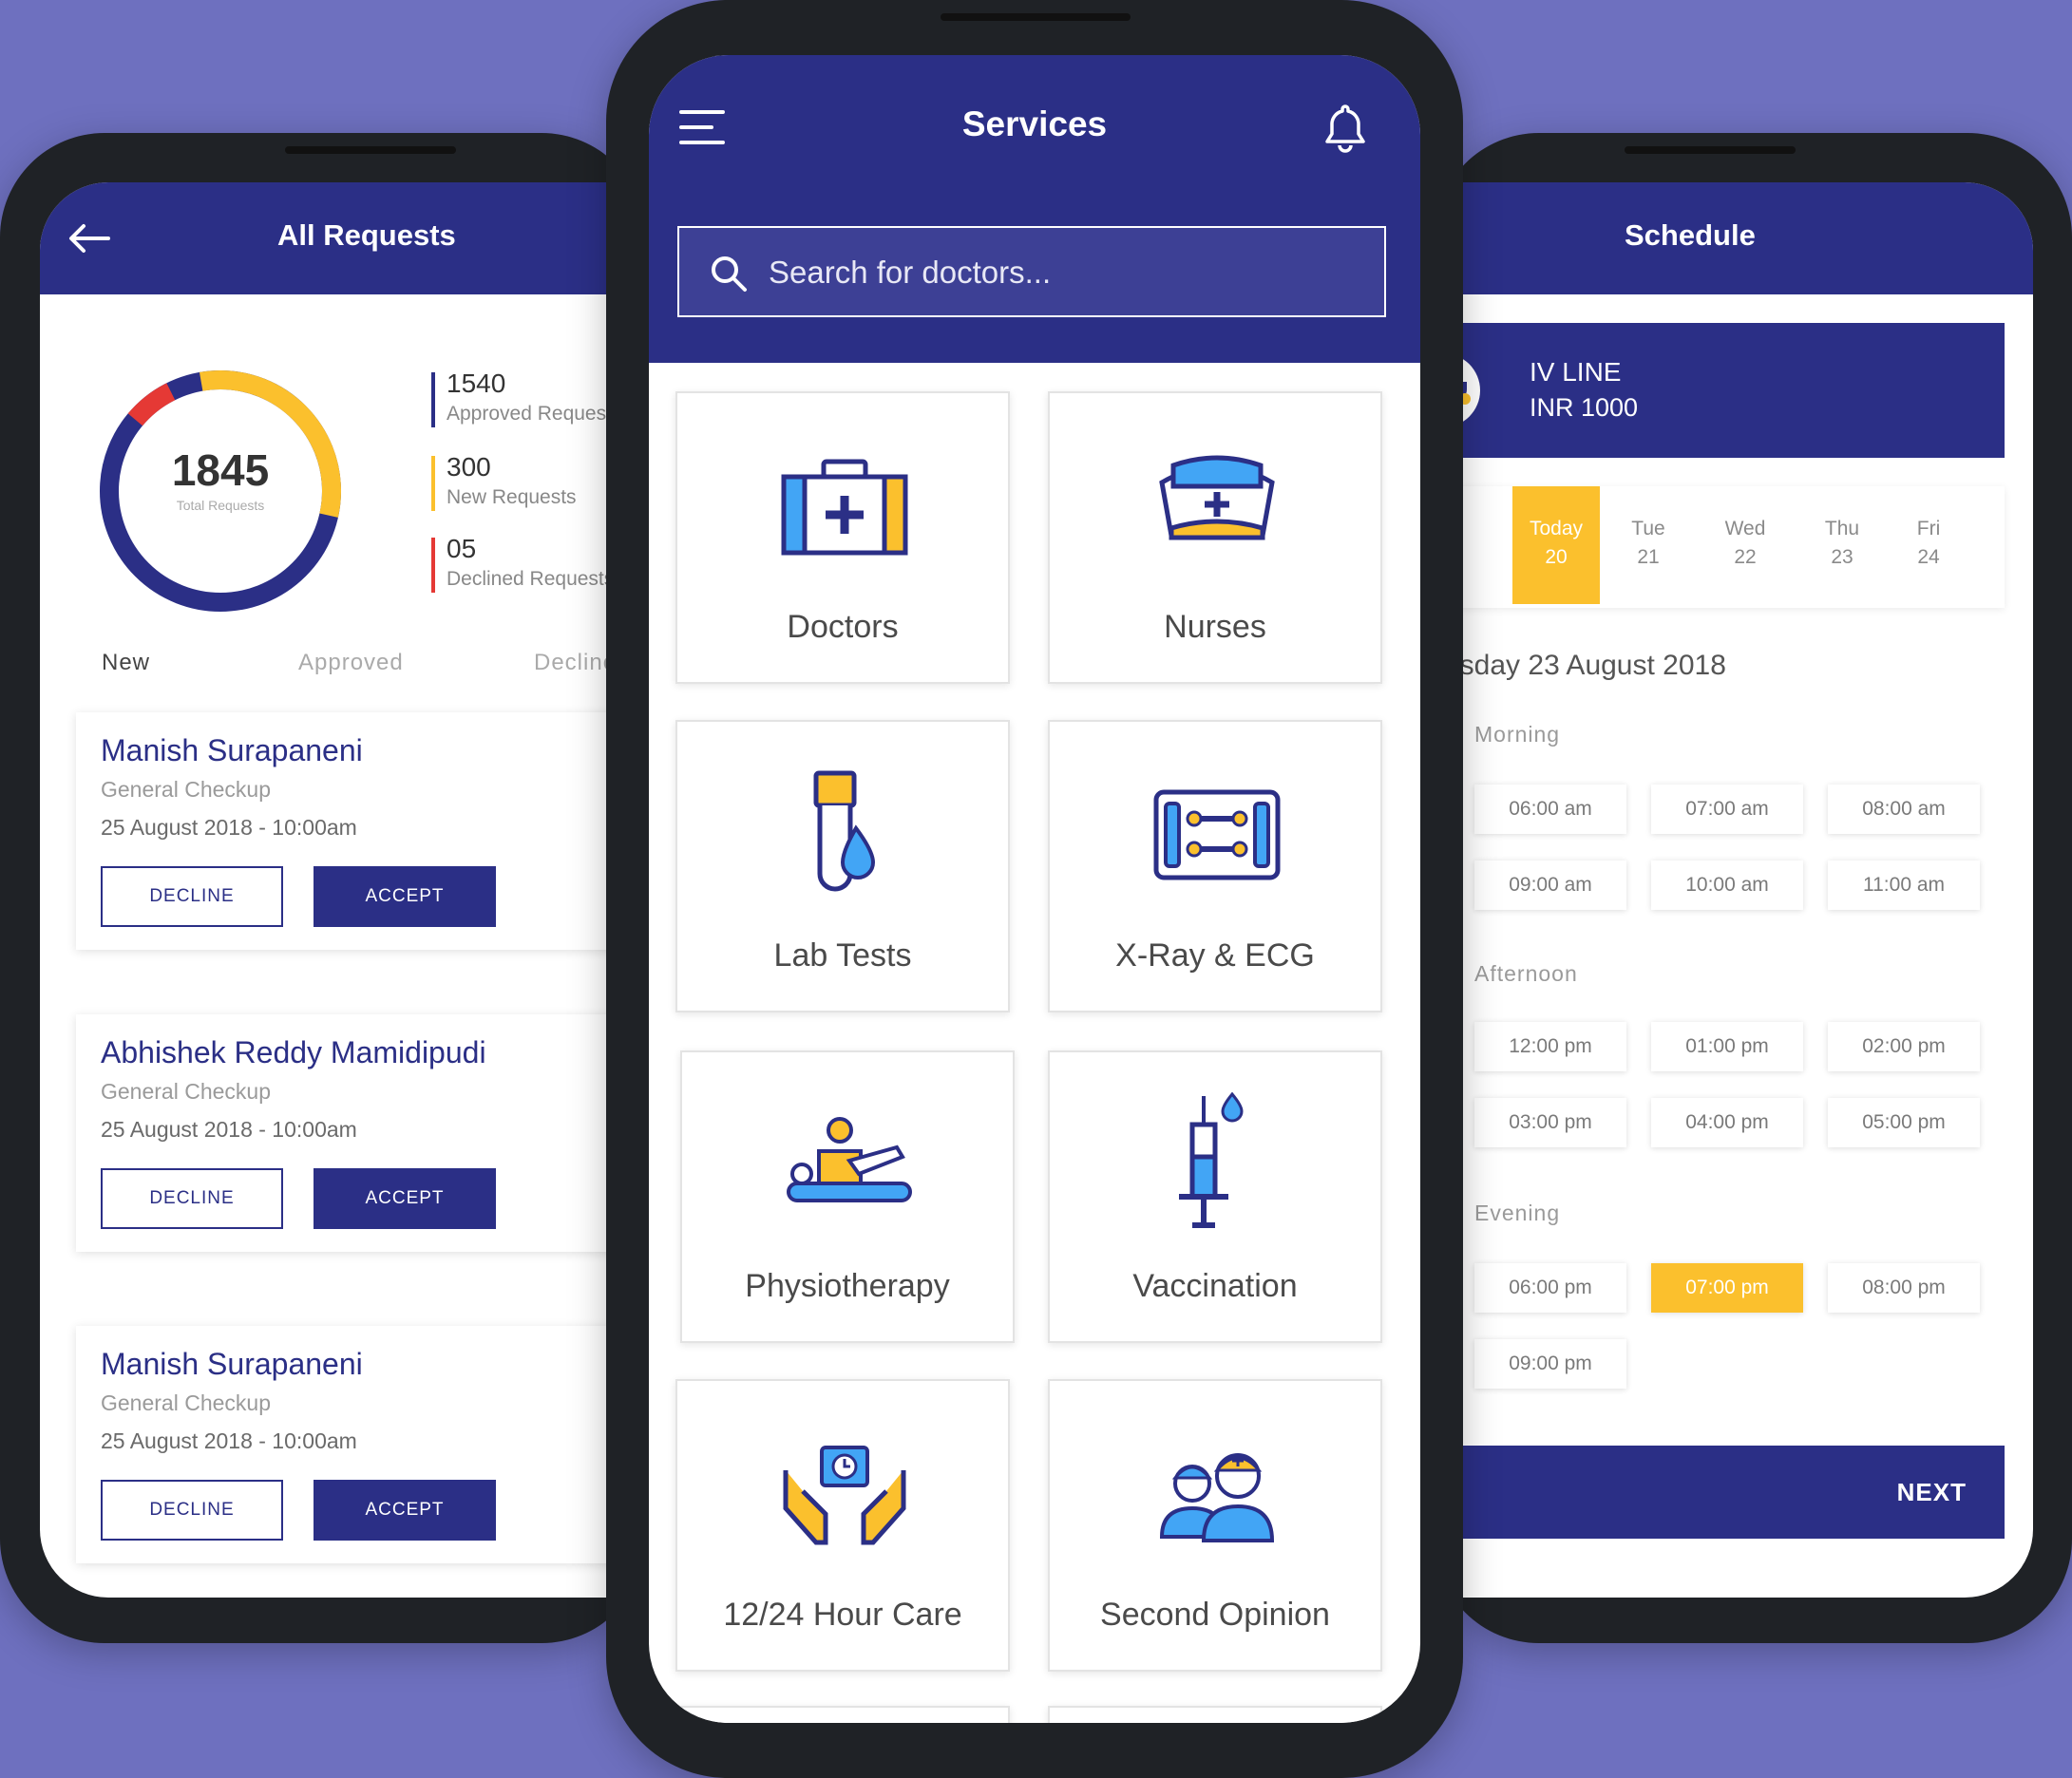 This screenshot has width=2072, height=1778. I want to click on service-label: Doctors, so click(843, 627).